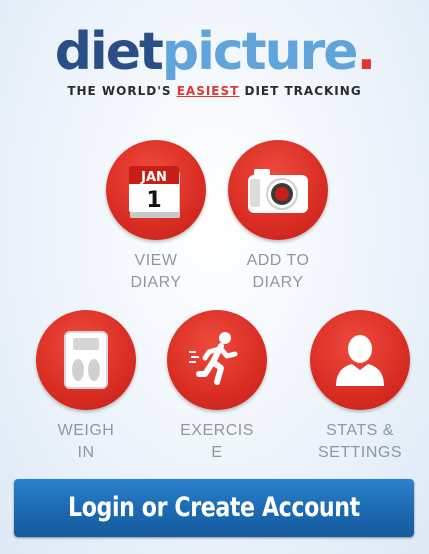 The image size is (429, 554). Describe the element at coordinates (208, 91) in the screenshot. I see `tagline-emphasis: EASIEST` at that location.